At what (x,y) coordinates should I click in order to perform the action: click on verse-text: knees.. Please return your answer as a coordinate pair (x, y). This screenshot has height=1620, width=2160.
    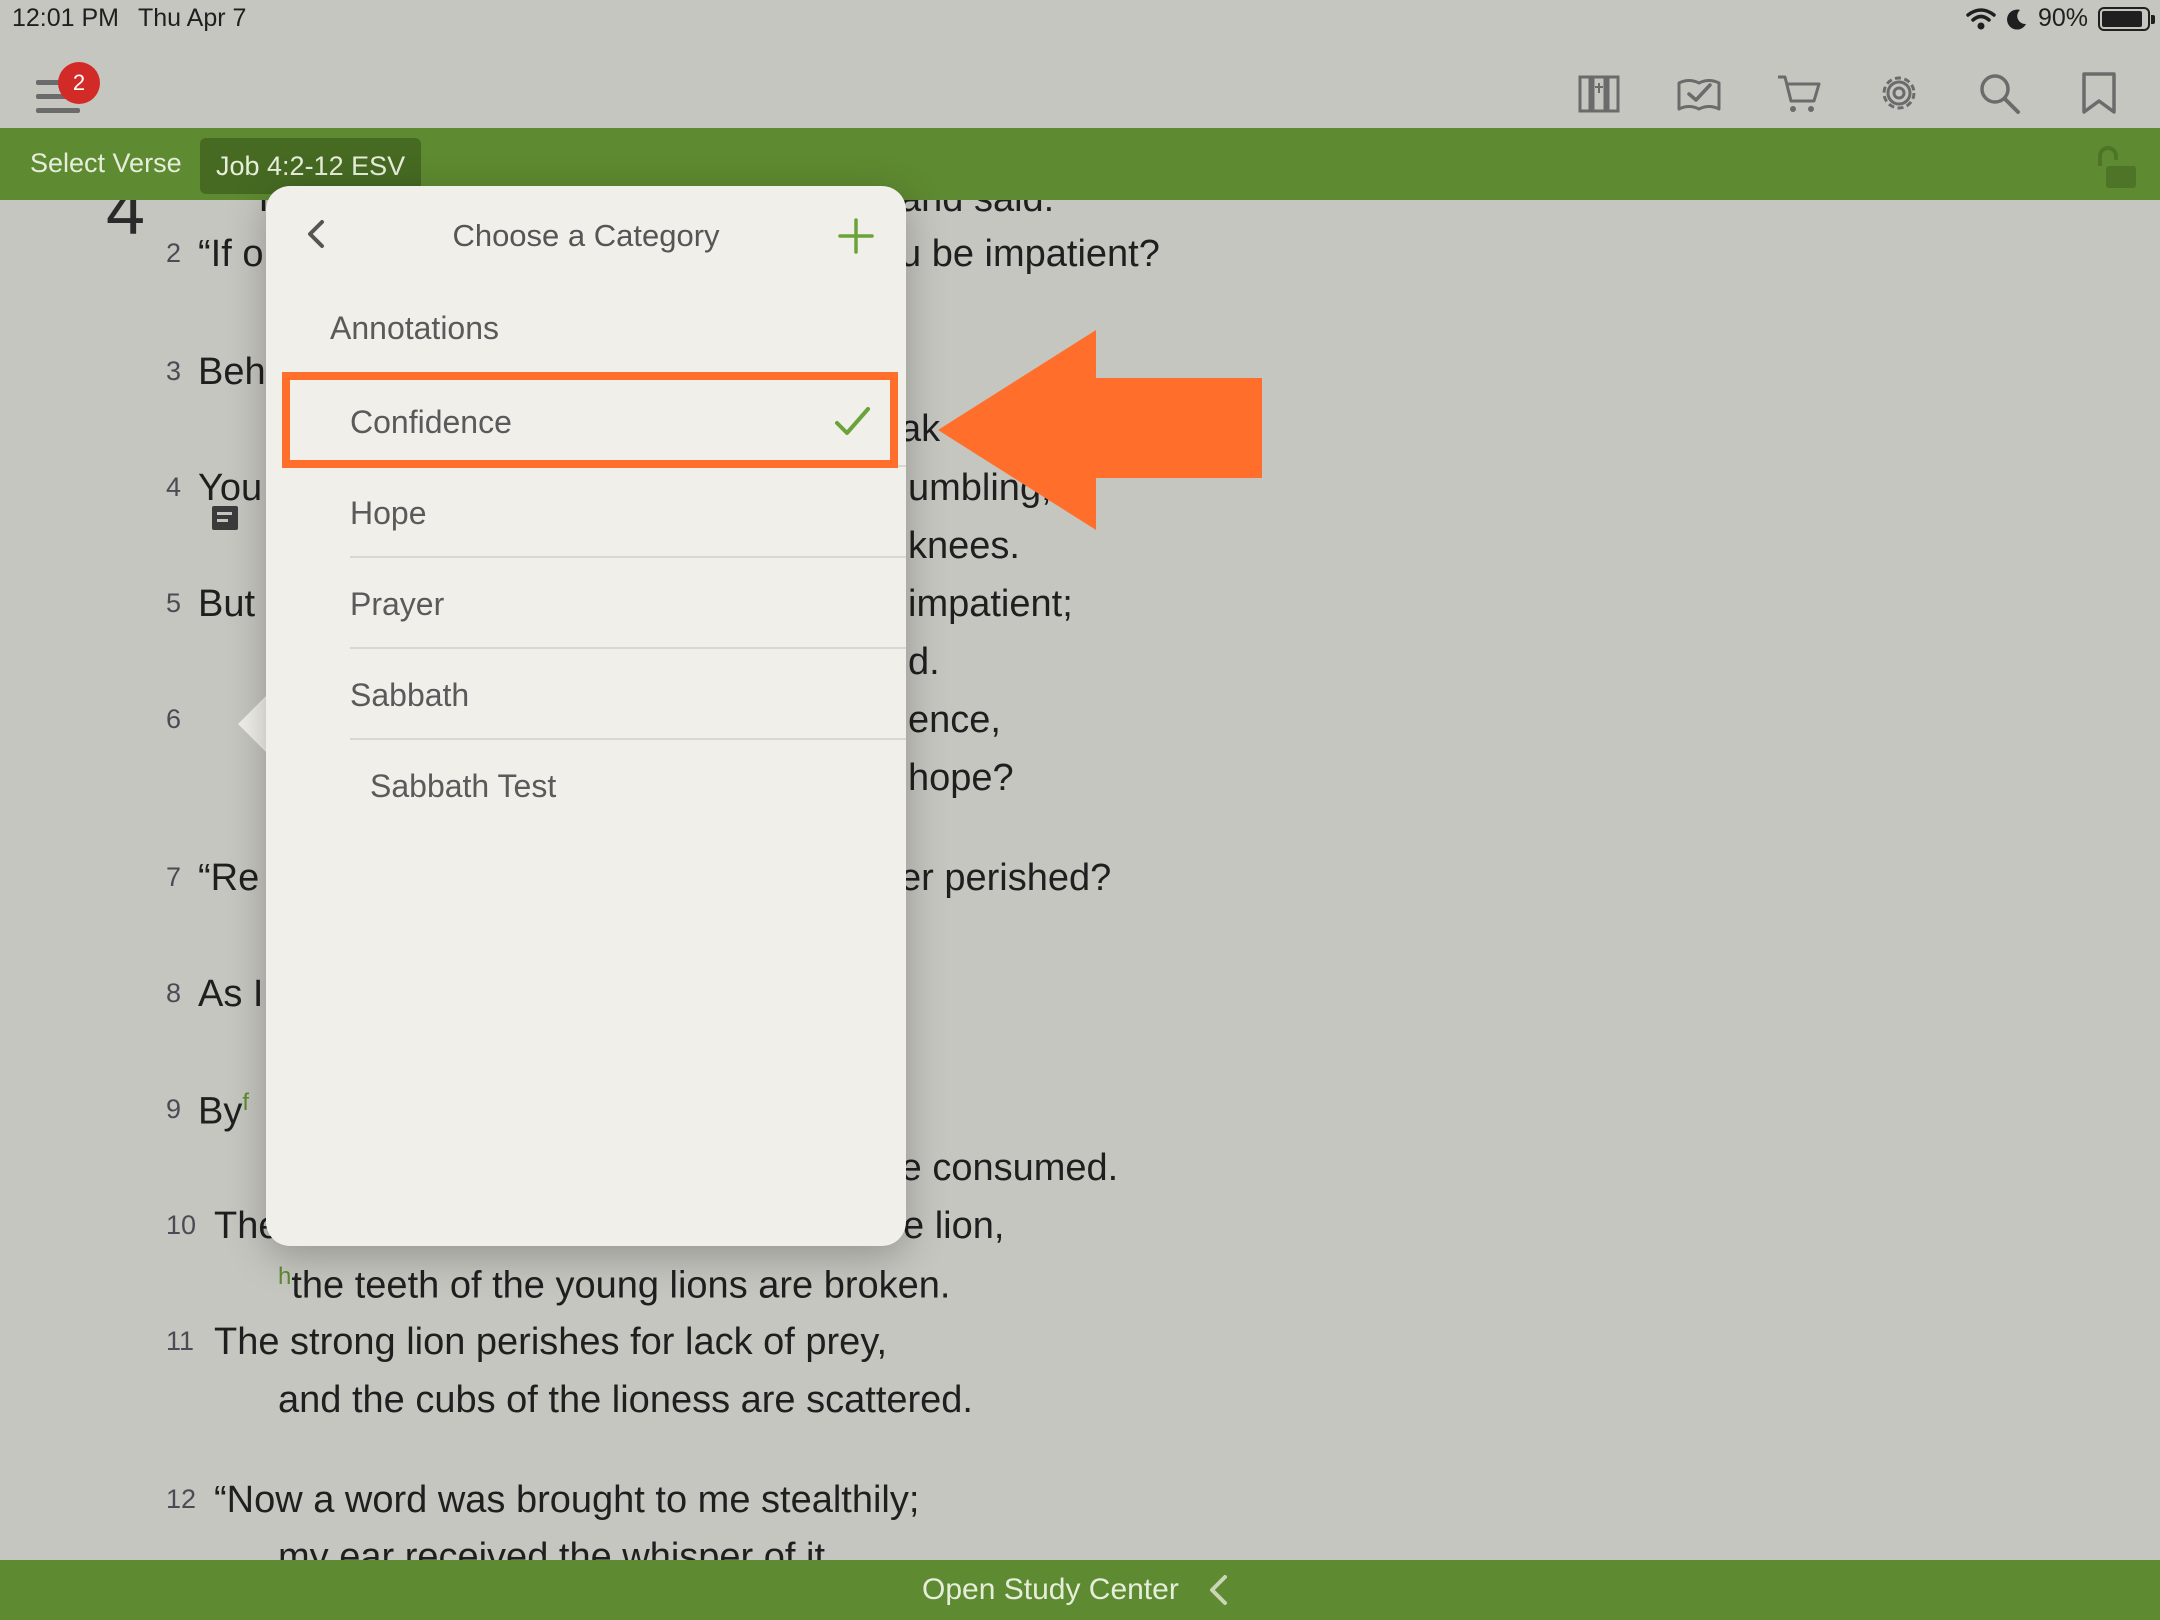
    Looking at the image, I should click on (964, 546).